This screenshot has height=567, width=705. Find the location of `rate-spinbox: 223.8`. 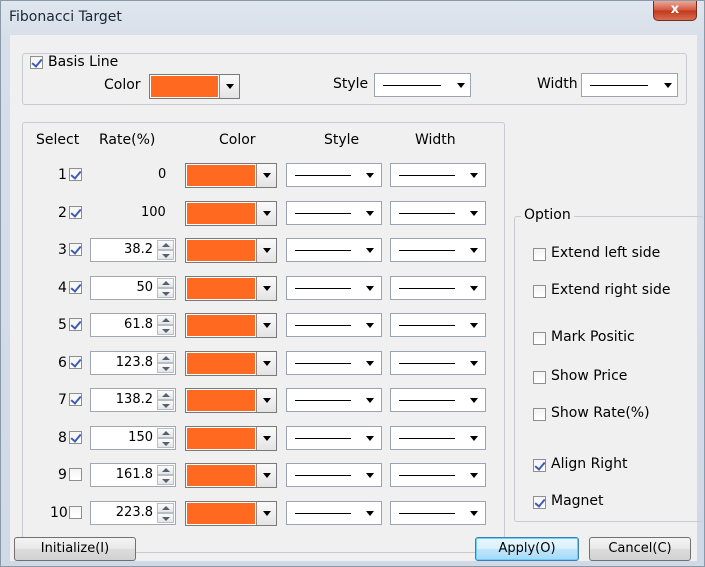

rate-spinbox: 223.8 is located at coordinates (133, 513).